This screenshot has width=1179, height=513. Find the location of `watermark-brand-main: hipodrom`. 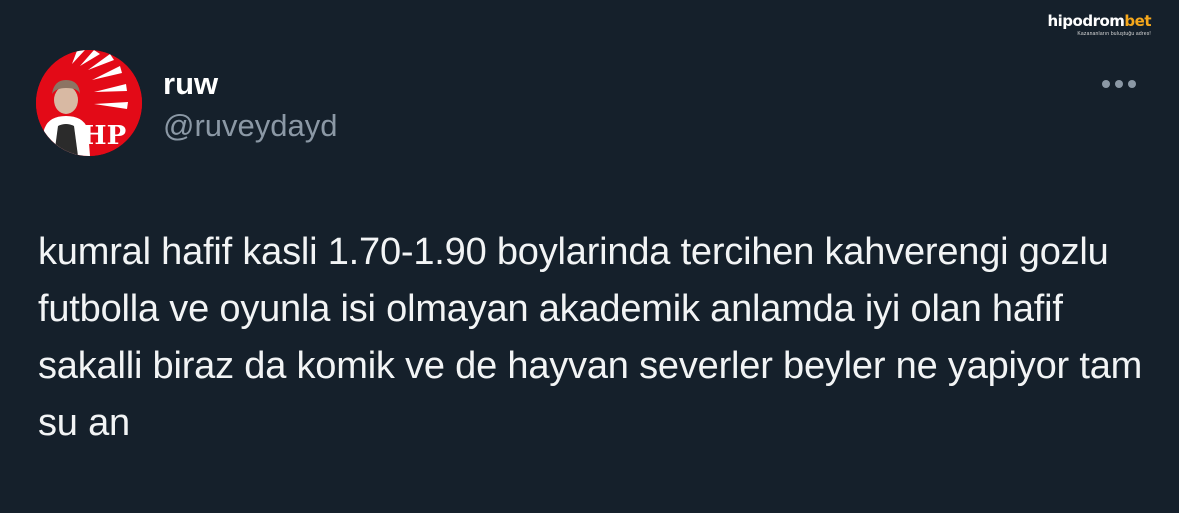

watermark-brand-main: hipodrom is located at coordinates (1086, 21).